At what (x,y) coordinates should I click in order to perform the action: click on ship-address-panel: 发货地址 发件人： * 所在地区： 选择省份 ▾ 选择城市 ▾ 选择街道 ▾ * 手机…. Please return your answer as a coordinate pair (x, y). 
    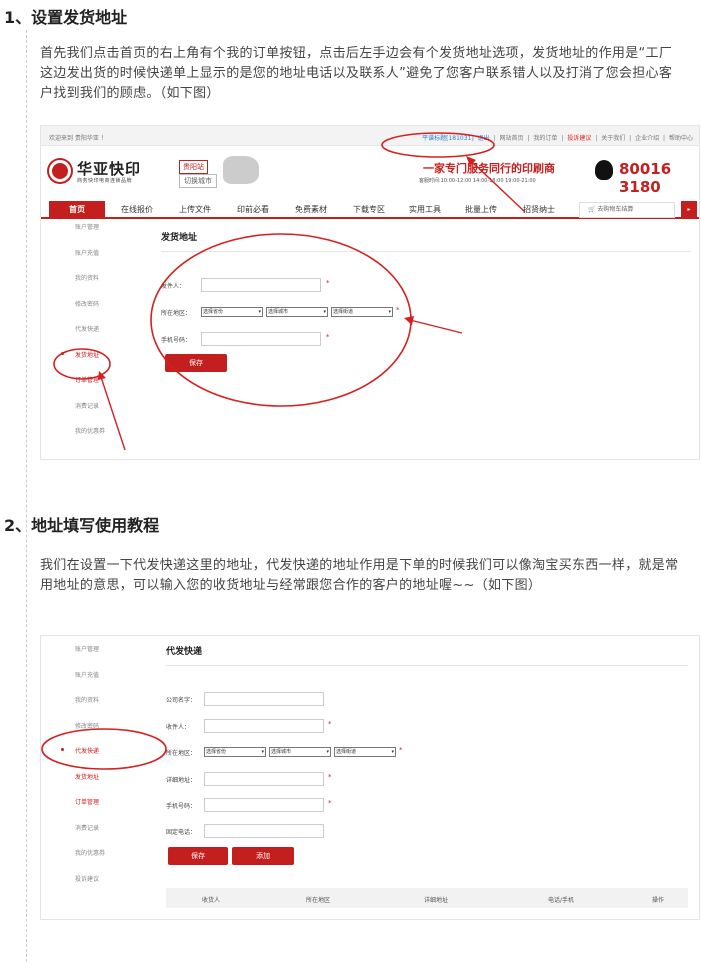
    Looking at the image, I should click on (426, 301).